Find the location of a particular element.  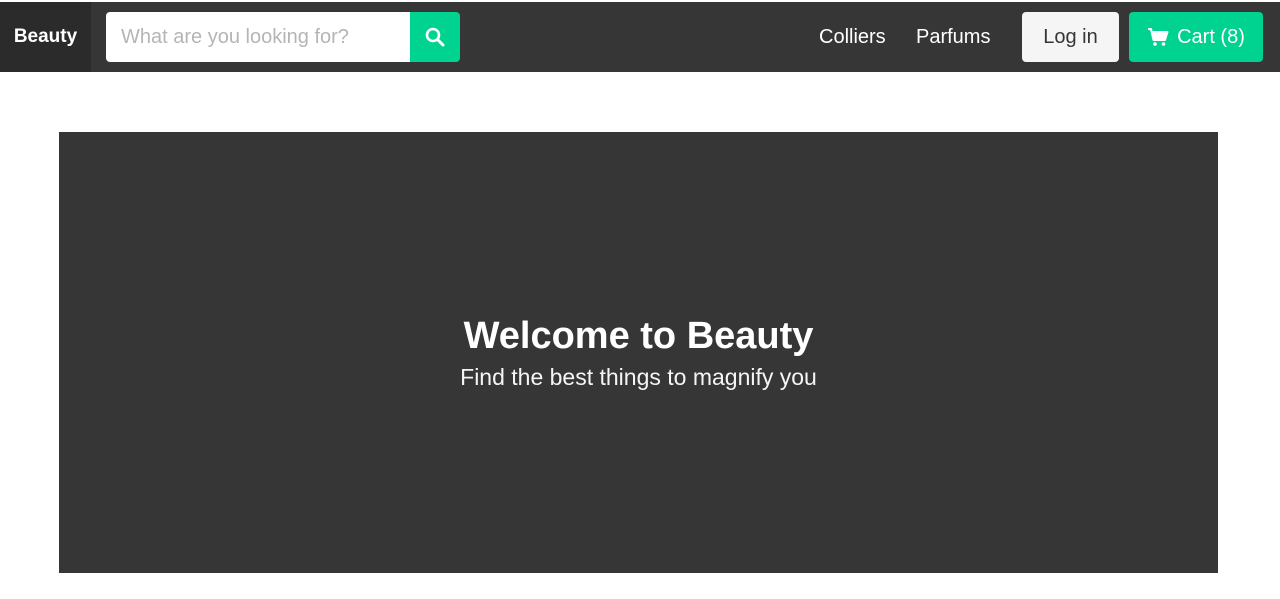

cart-button: Cart (8) is located at coordinates (1196, 37).